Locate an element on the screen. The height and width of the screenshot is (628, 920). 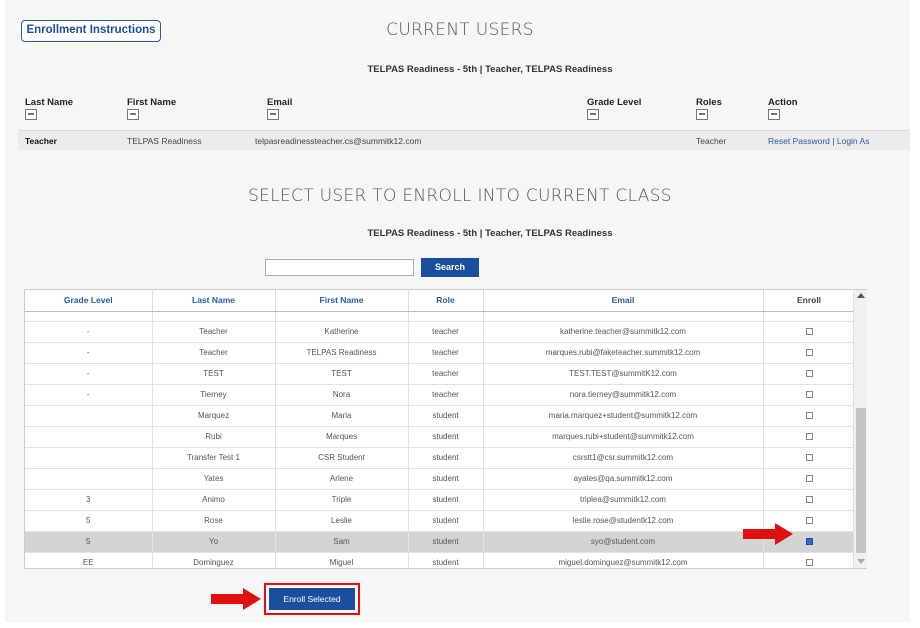
last-name-cell: Animo is located at coordinates (214, 500).